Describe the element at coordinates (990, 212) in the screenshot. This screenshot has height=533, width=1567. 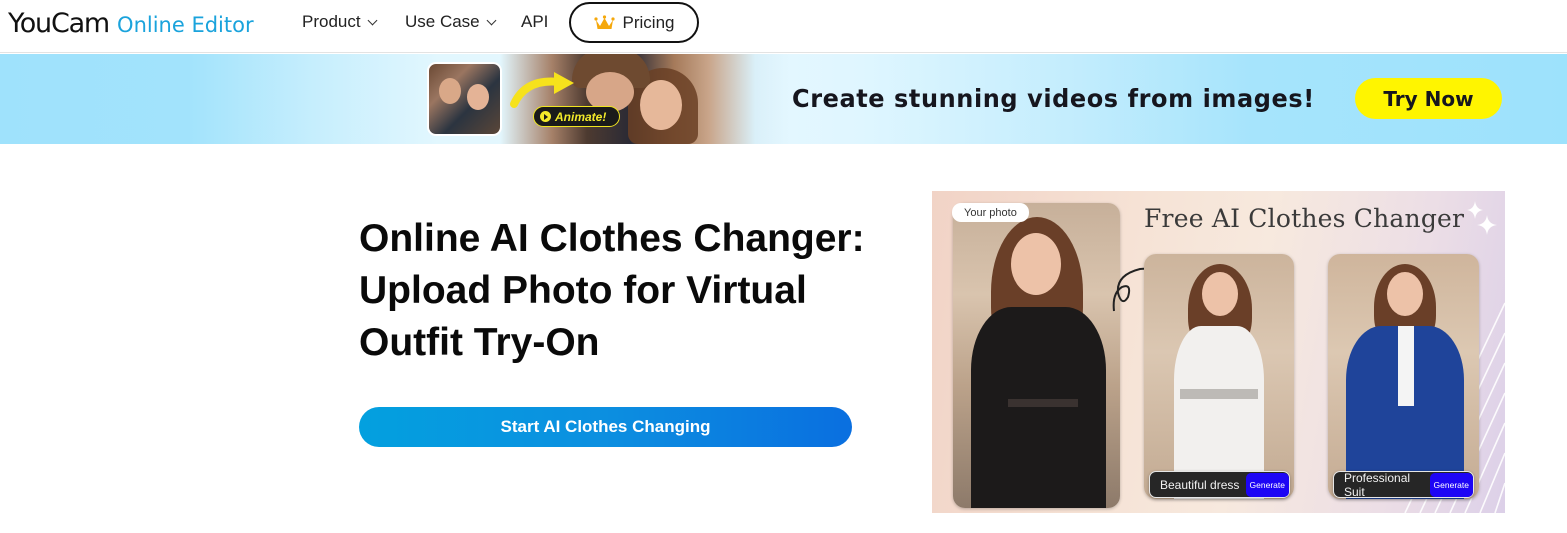
I see `your-photo-label: Your photo` at that location.